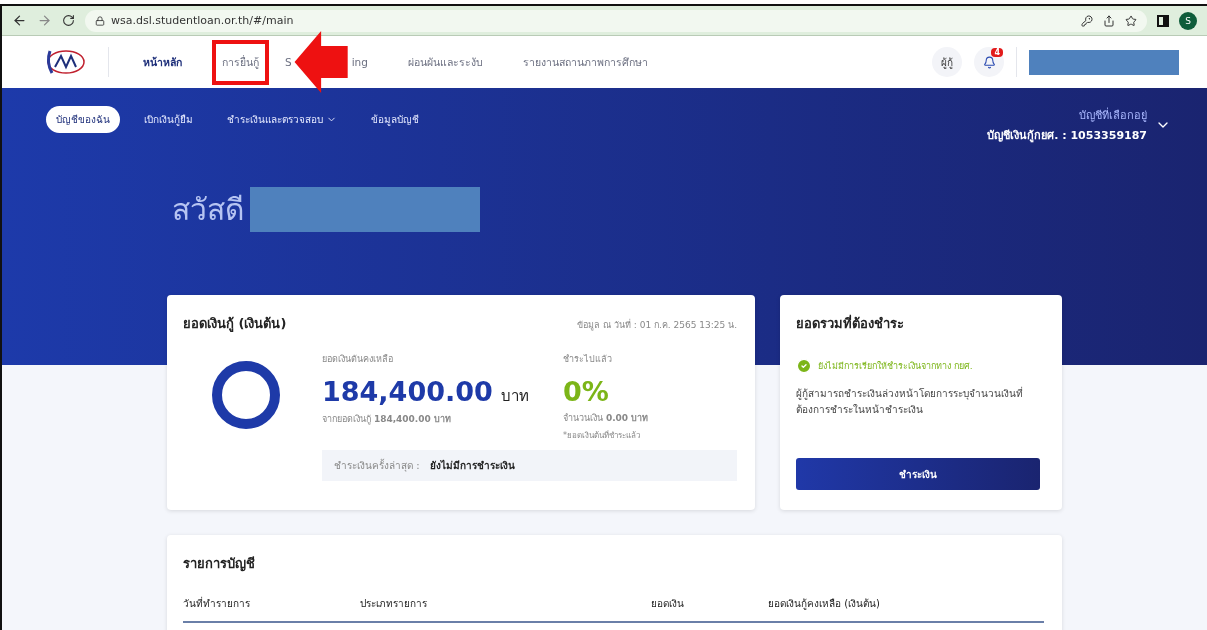  Describe the element at coordinates (44, 20) in the screenshot. I see `forward-icon` at that location.